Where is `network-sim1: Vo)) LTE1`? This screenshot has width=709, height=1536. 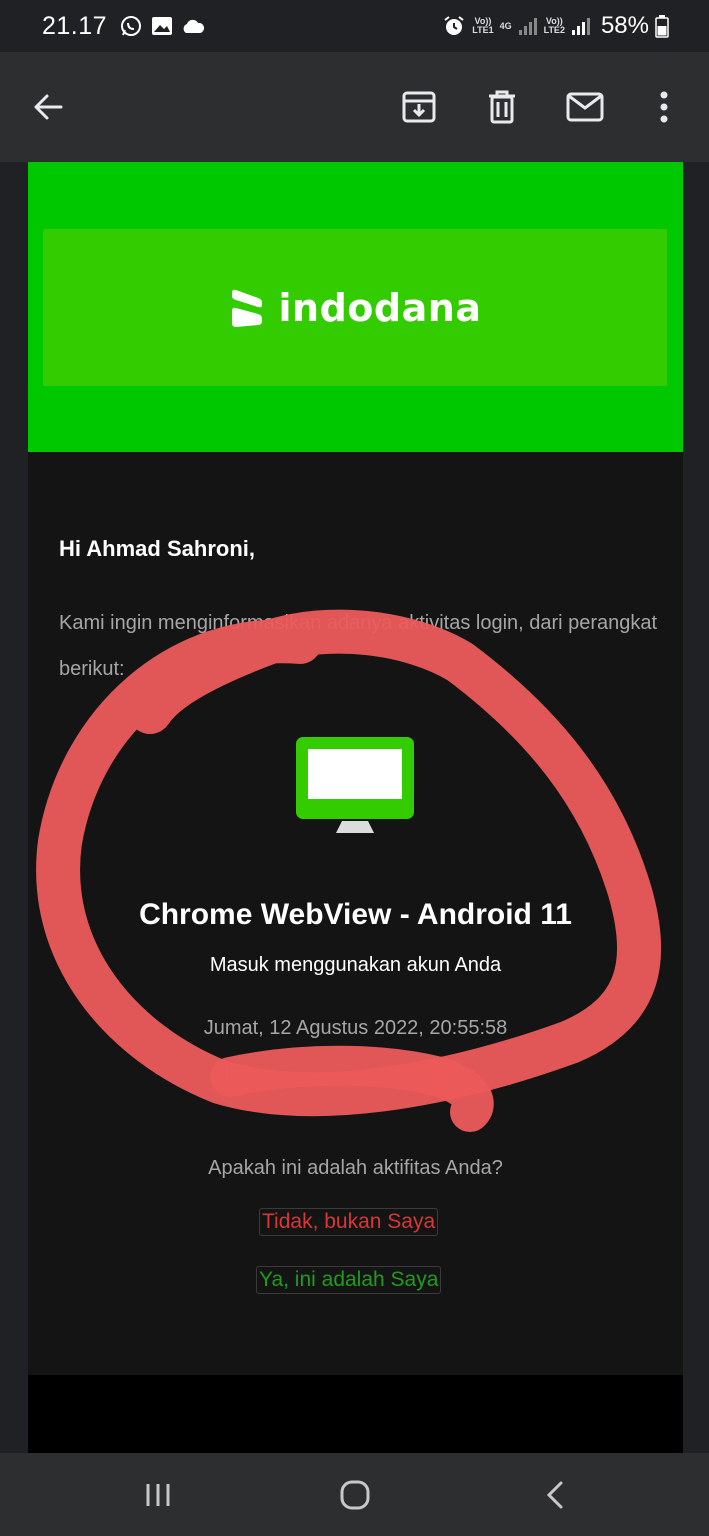
network-sim1: Vo)) LTE1 is located at coordinates (483, 25).